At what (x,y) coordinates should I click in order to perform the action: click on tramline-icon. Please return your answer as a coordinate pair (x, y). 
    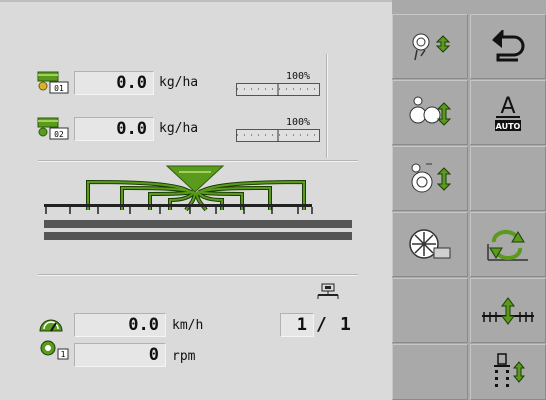
    Looking at the image, I should click on (510, 370).